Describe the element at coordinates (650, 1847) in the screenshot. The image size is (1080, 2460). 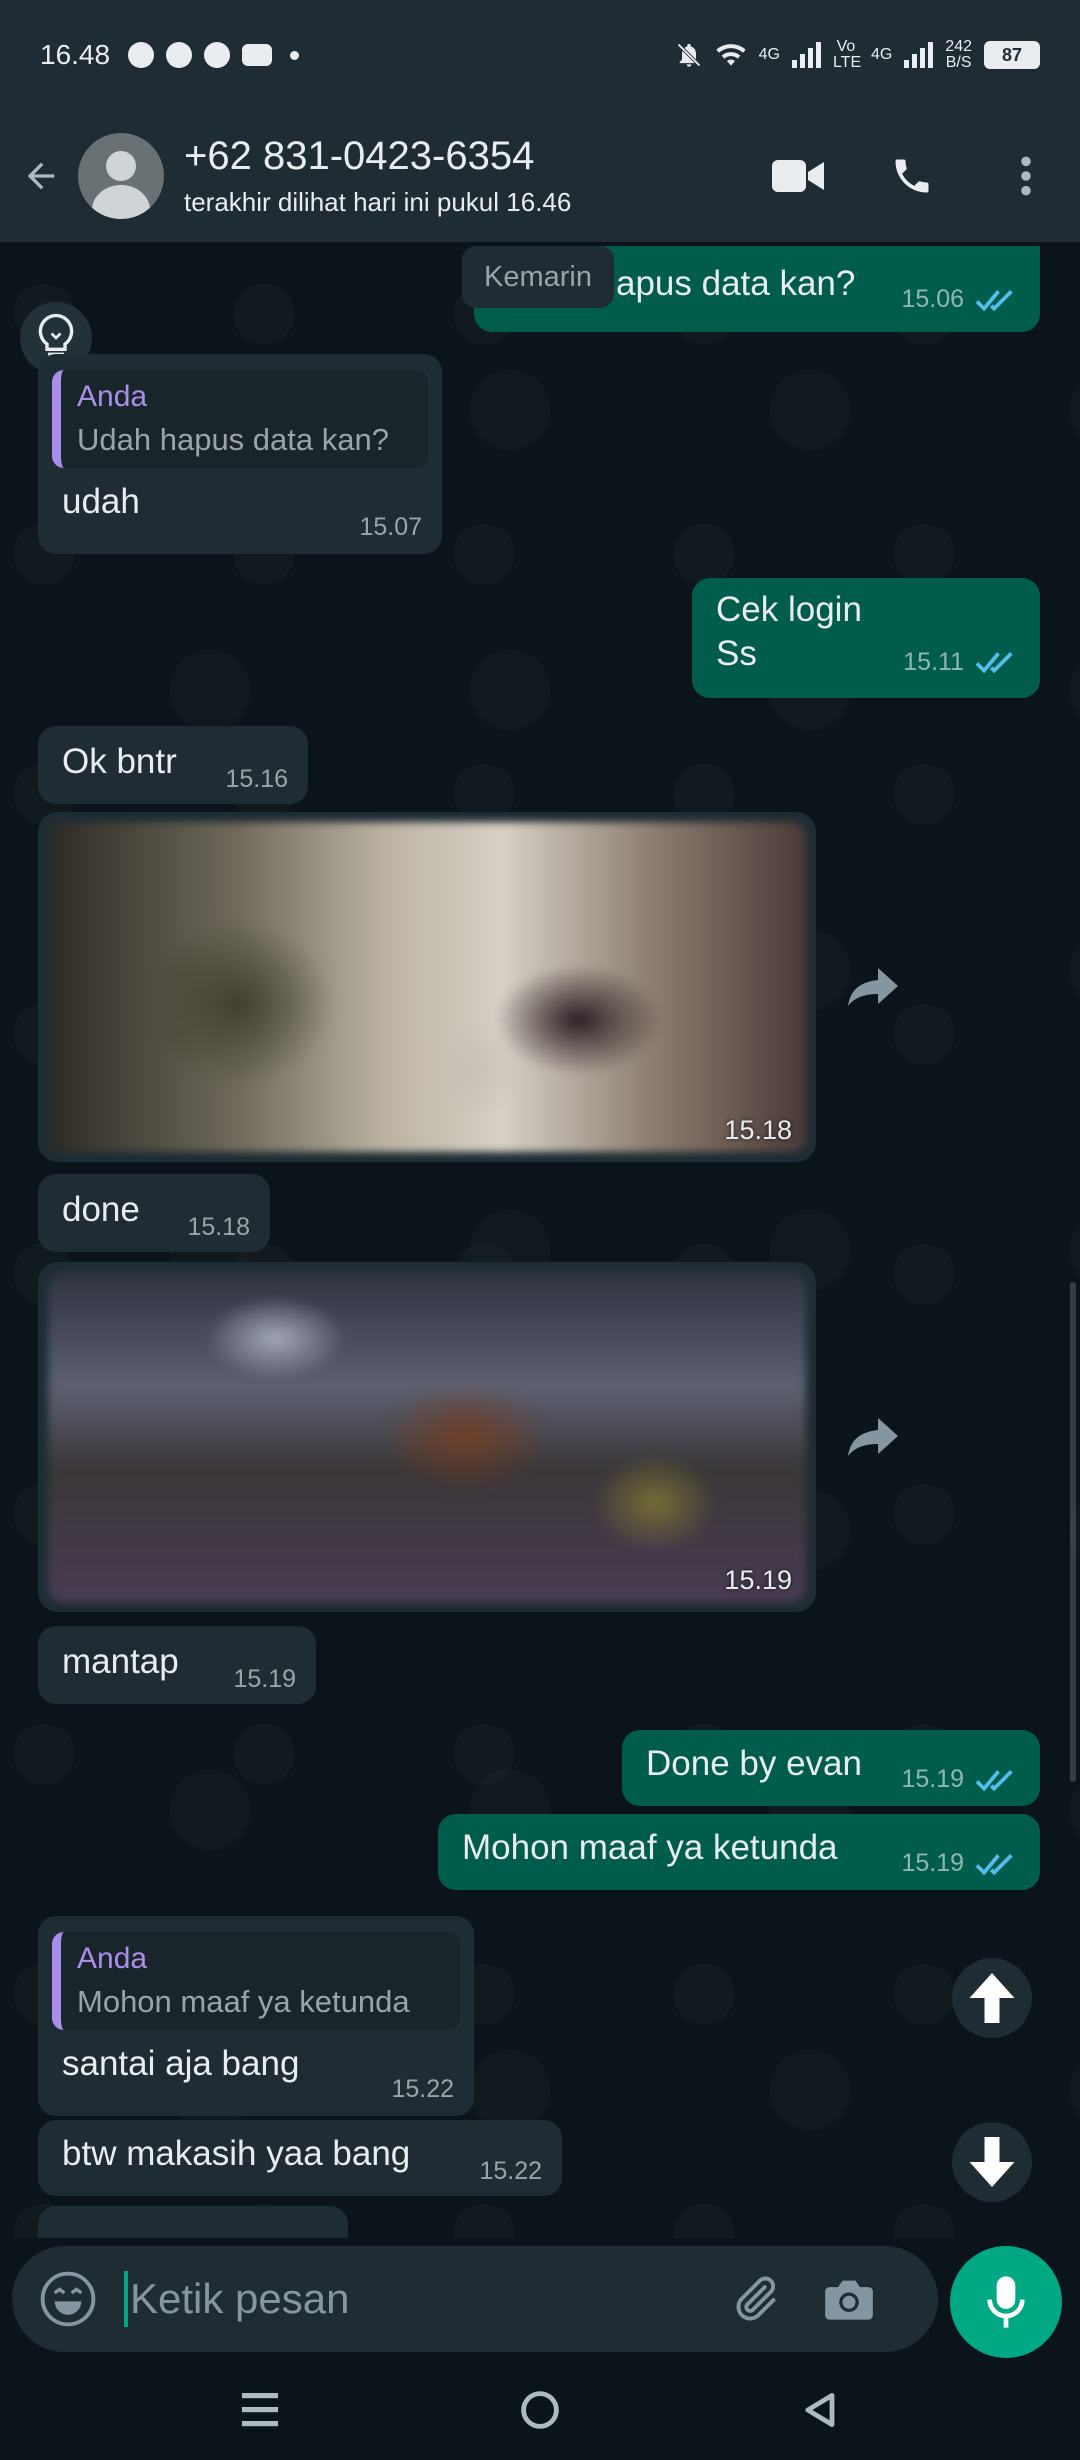
I see `message-text: Mohon maaf ya ketunda` at that location.